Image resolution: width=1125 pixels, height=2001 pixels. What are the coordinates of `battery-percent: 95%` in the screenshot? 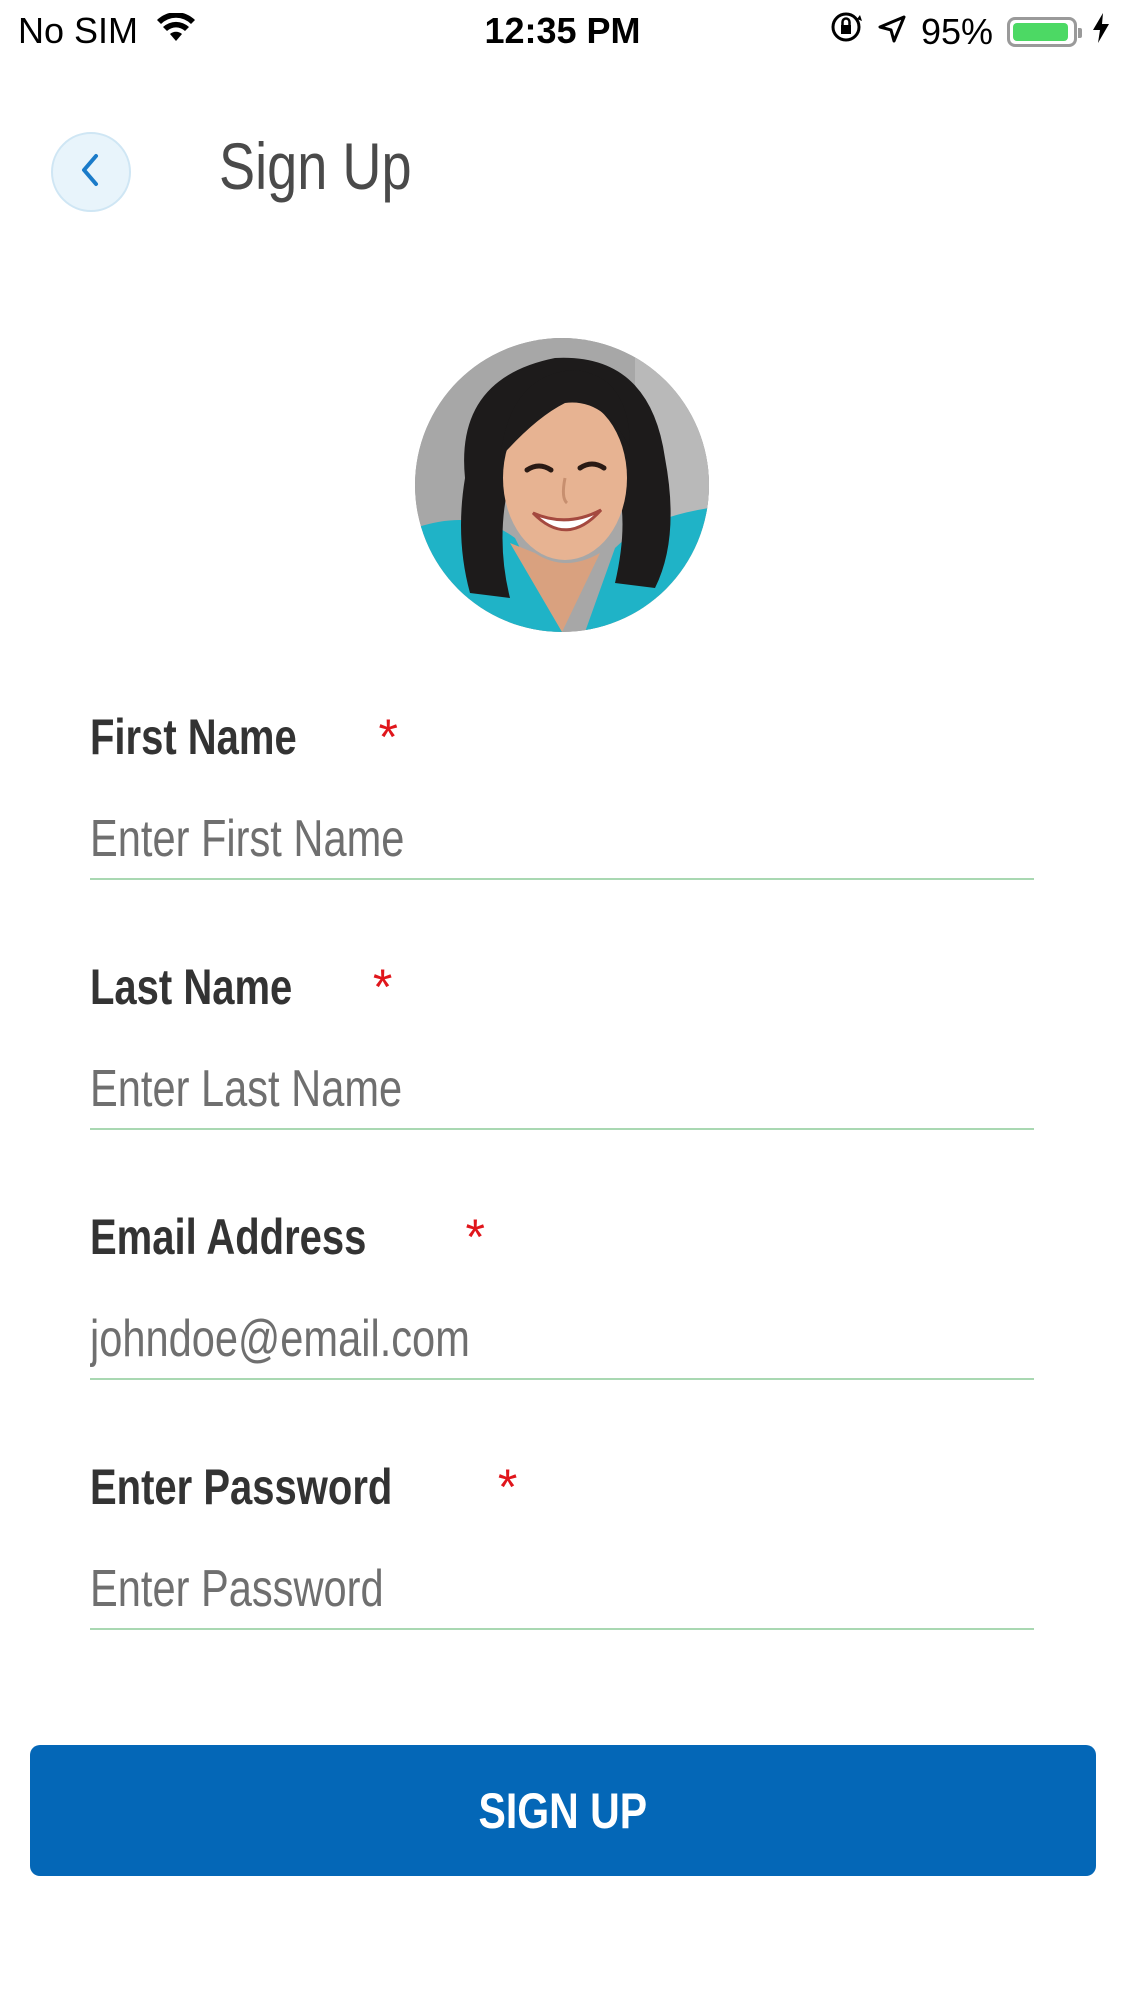 It's located at (956, 31).